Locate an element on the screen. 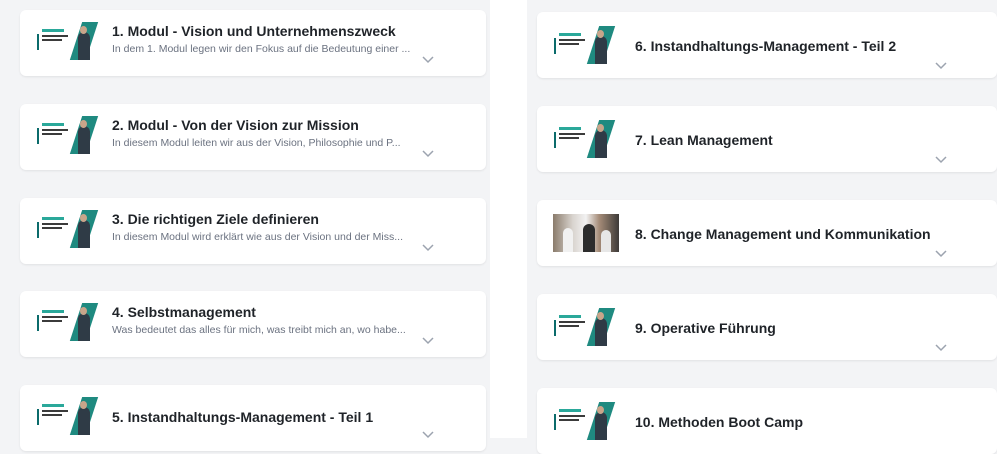 The width and height of the screenshot is (997, 454). module-title: 7. Lean Management is located at coordinates (704, 140).